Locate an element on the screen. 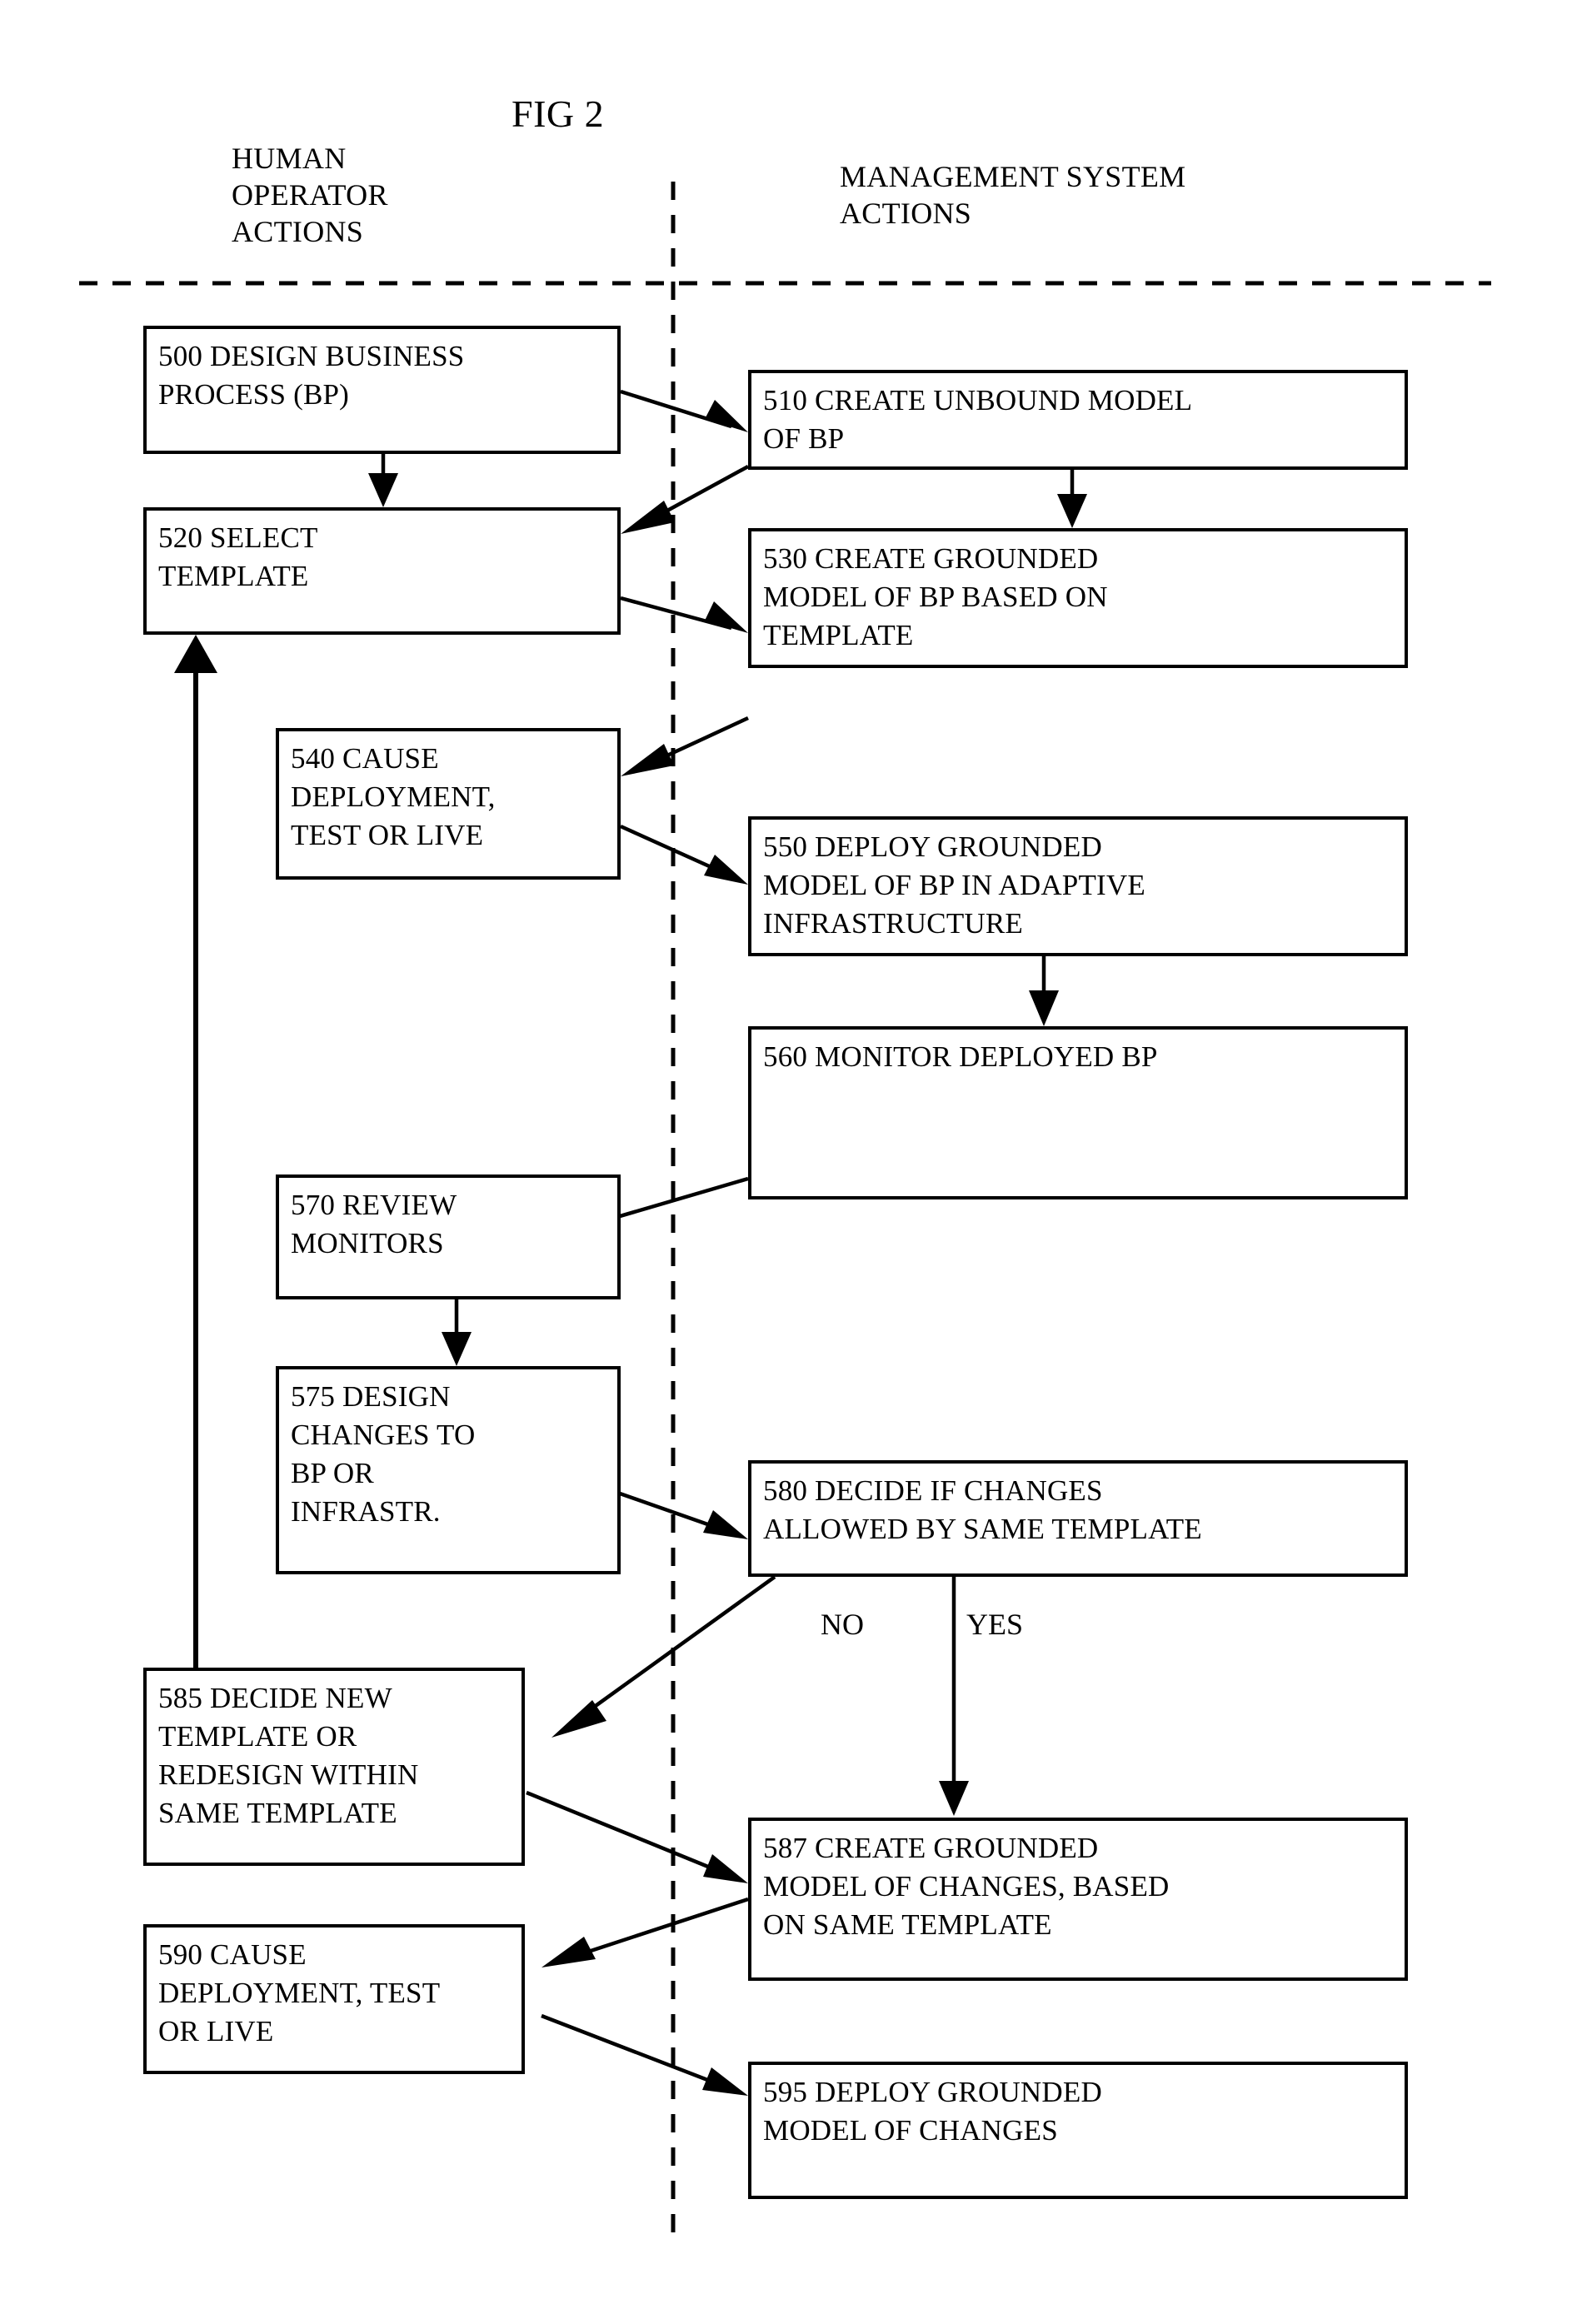  process-box-line: OR LIVE is located at coordinates (216, 2031).